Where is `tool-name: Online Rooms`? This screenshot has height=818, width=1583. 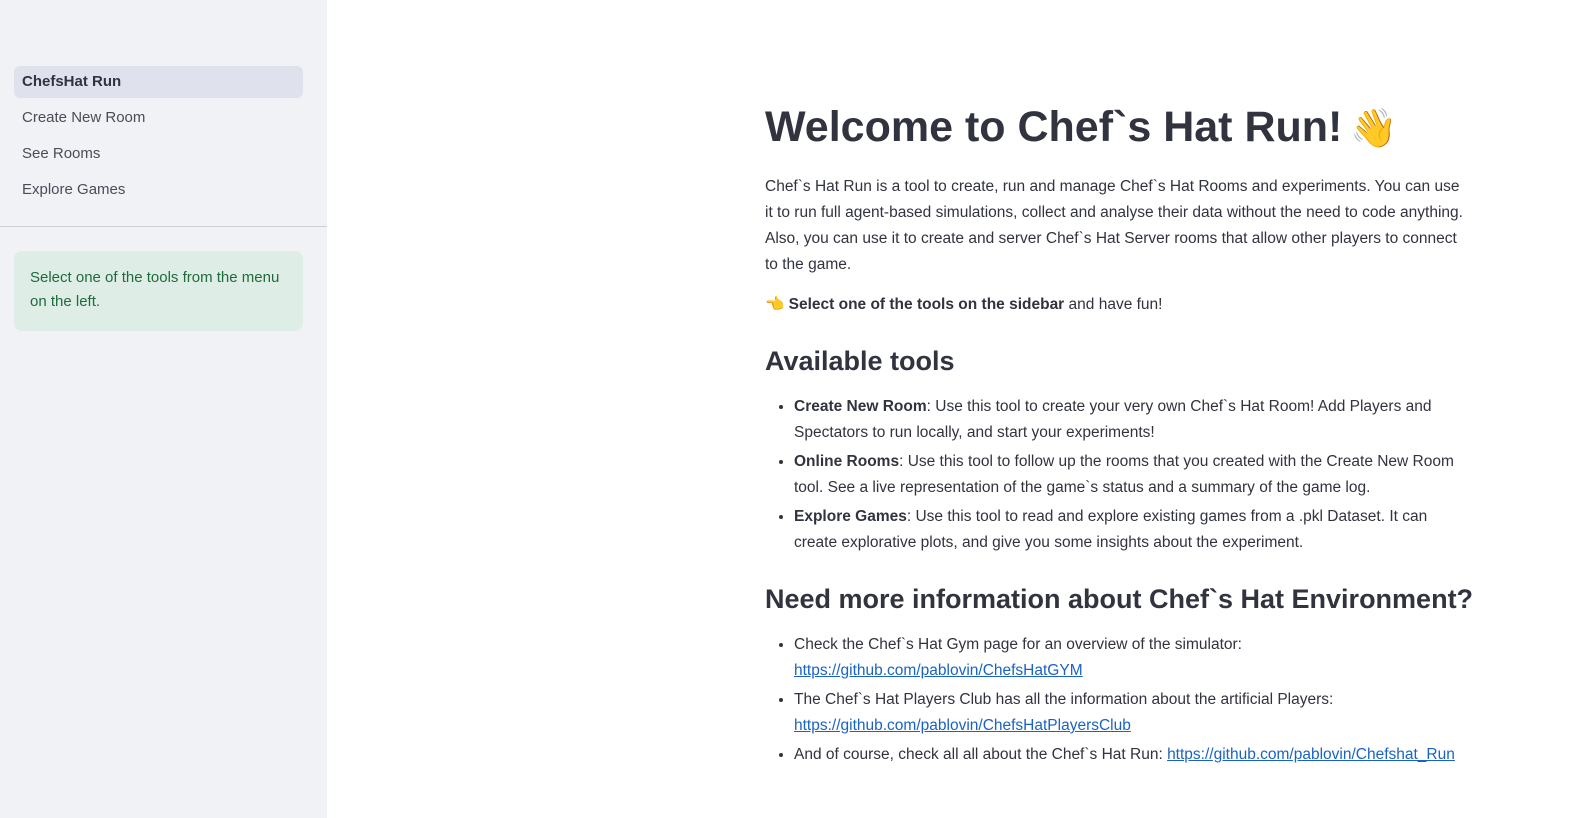 tool-name: Online Rooms is located at coordinates (847, 461).